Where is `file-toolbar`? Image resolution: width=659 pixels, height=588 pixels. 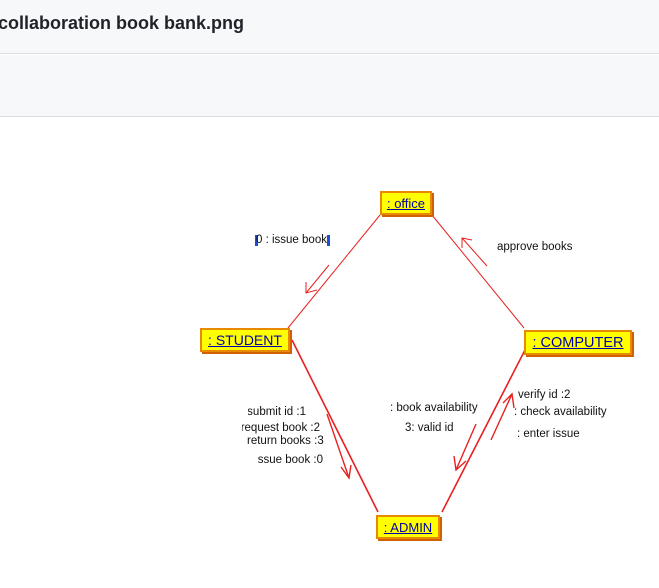
file-toolbar is located at coordinates (329, 86).